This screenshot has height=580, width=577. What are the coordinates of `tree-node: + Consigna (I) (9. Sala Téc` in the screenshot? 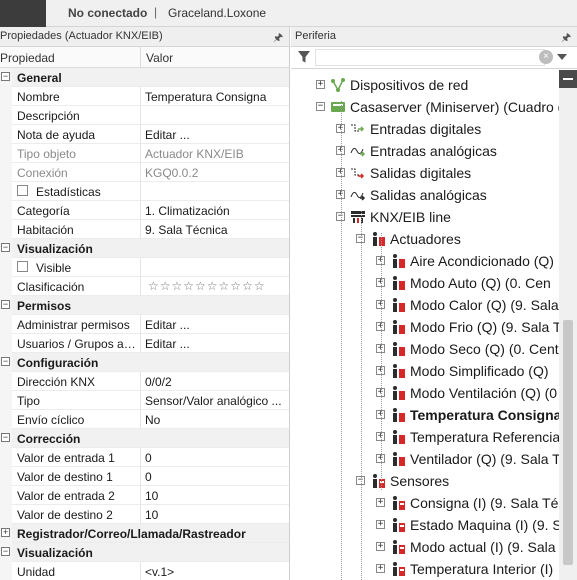 It's located at (434, 503).